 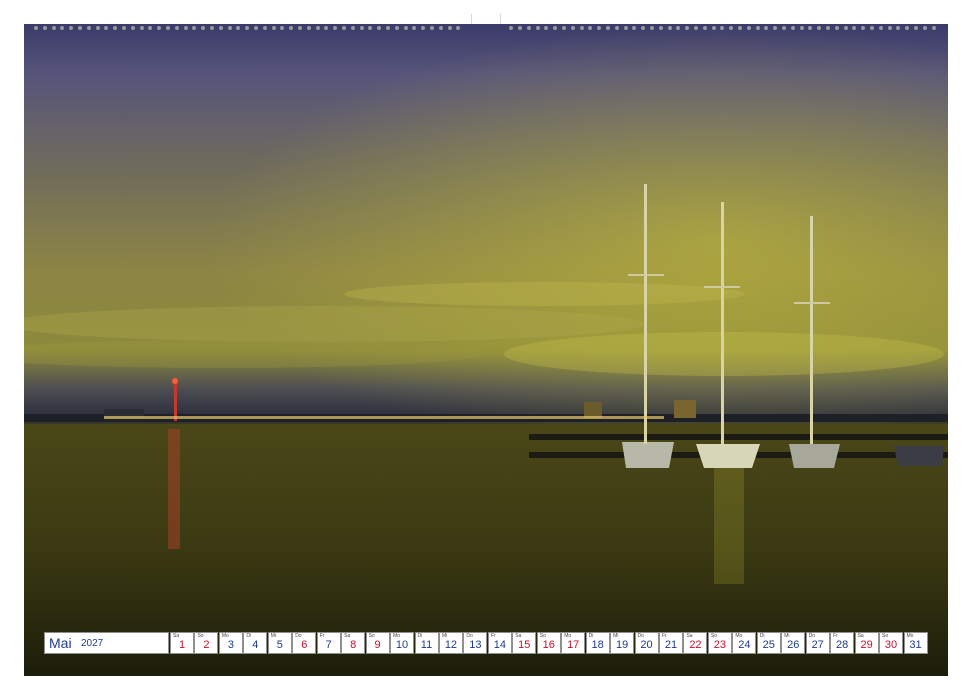 I want to click on day-number: 15, so click(x=524, y=645).